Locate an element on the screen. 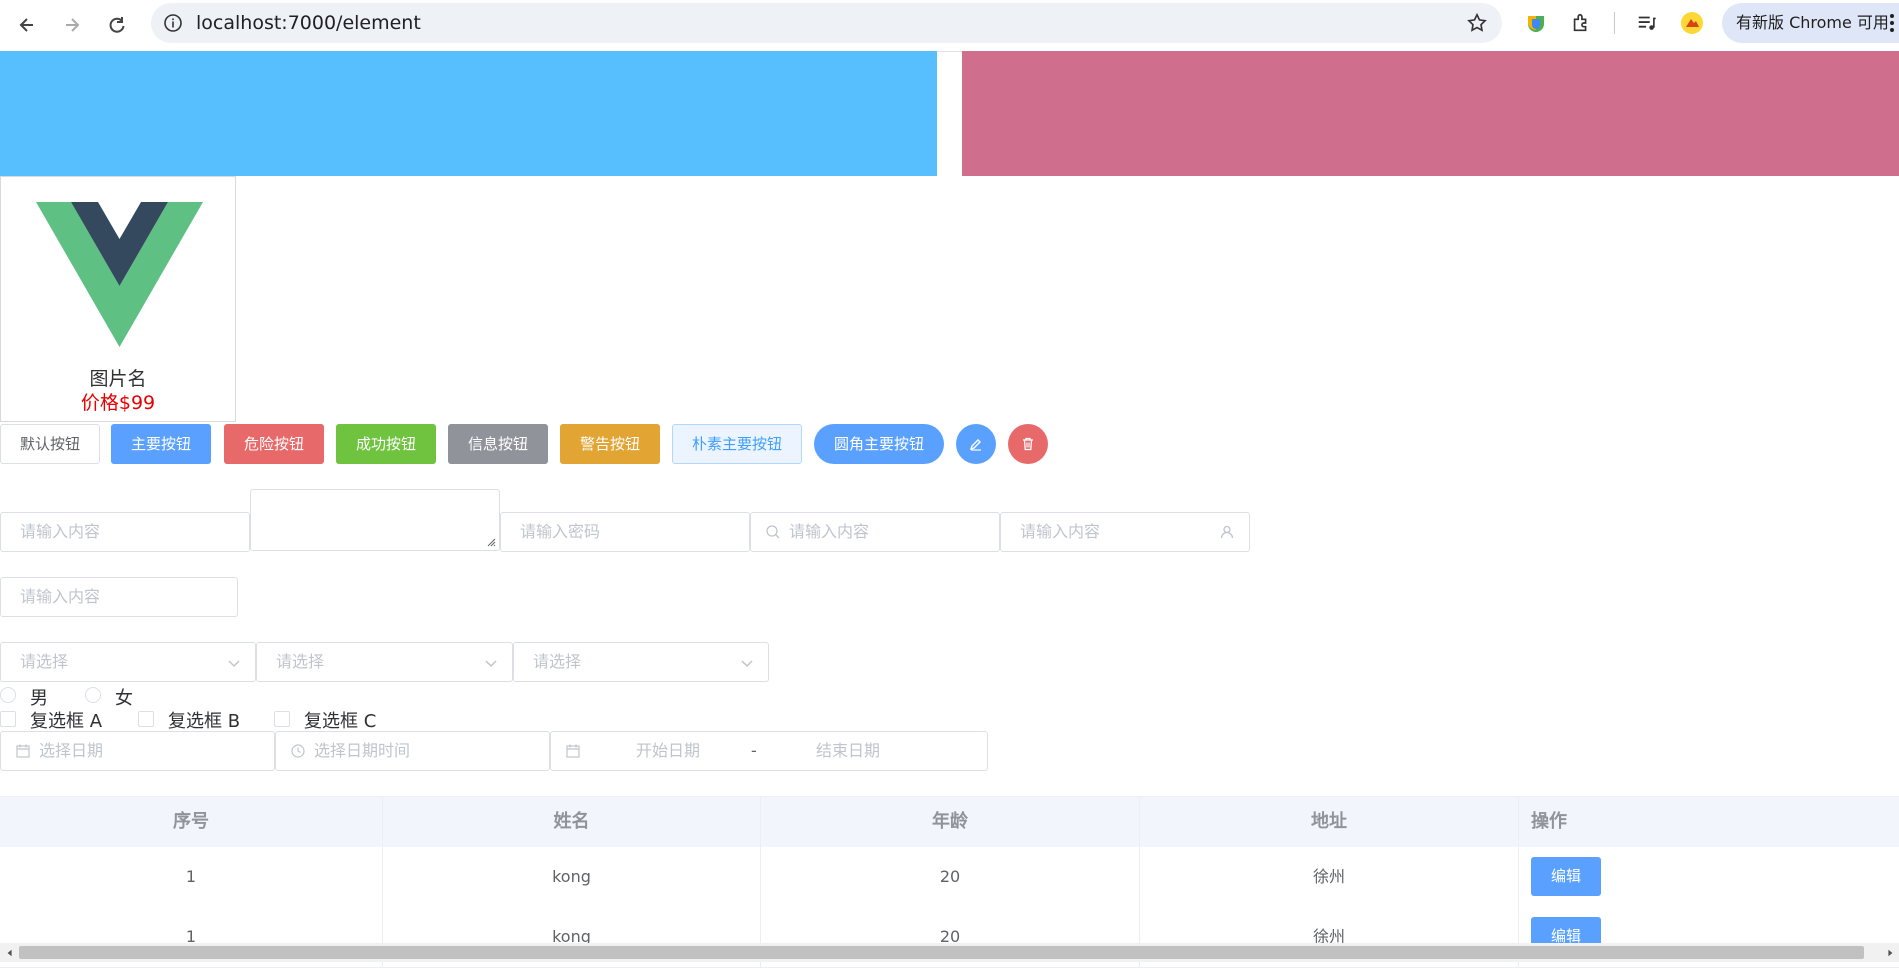  cell-index: 1 is located at coordinates (191, 877).